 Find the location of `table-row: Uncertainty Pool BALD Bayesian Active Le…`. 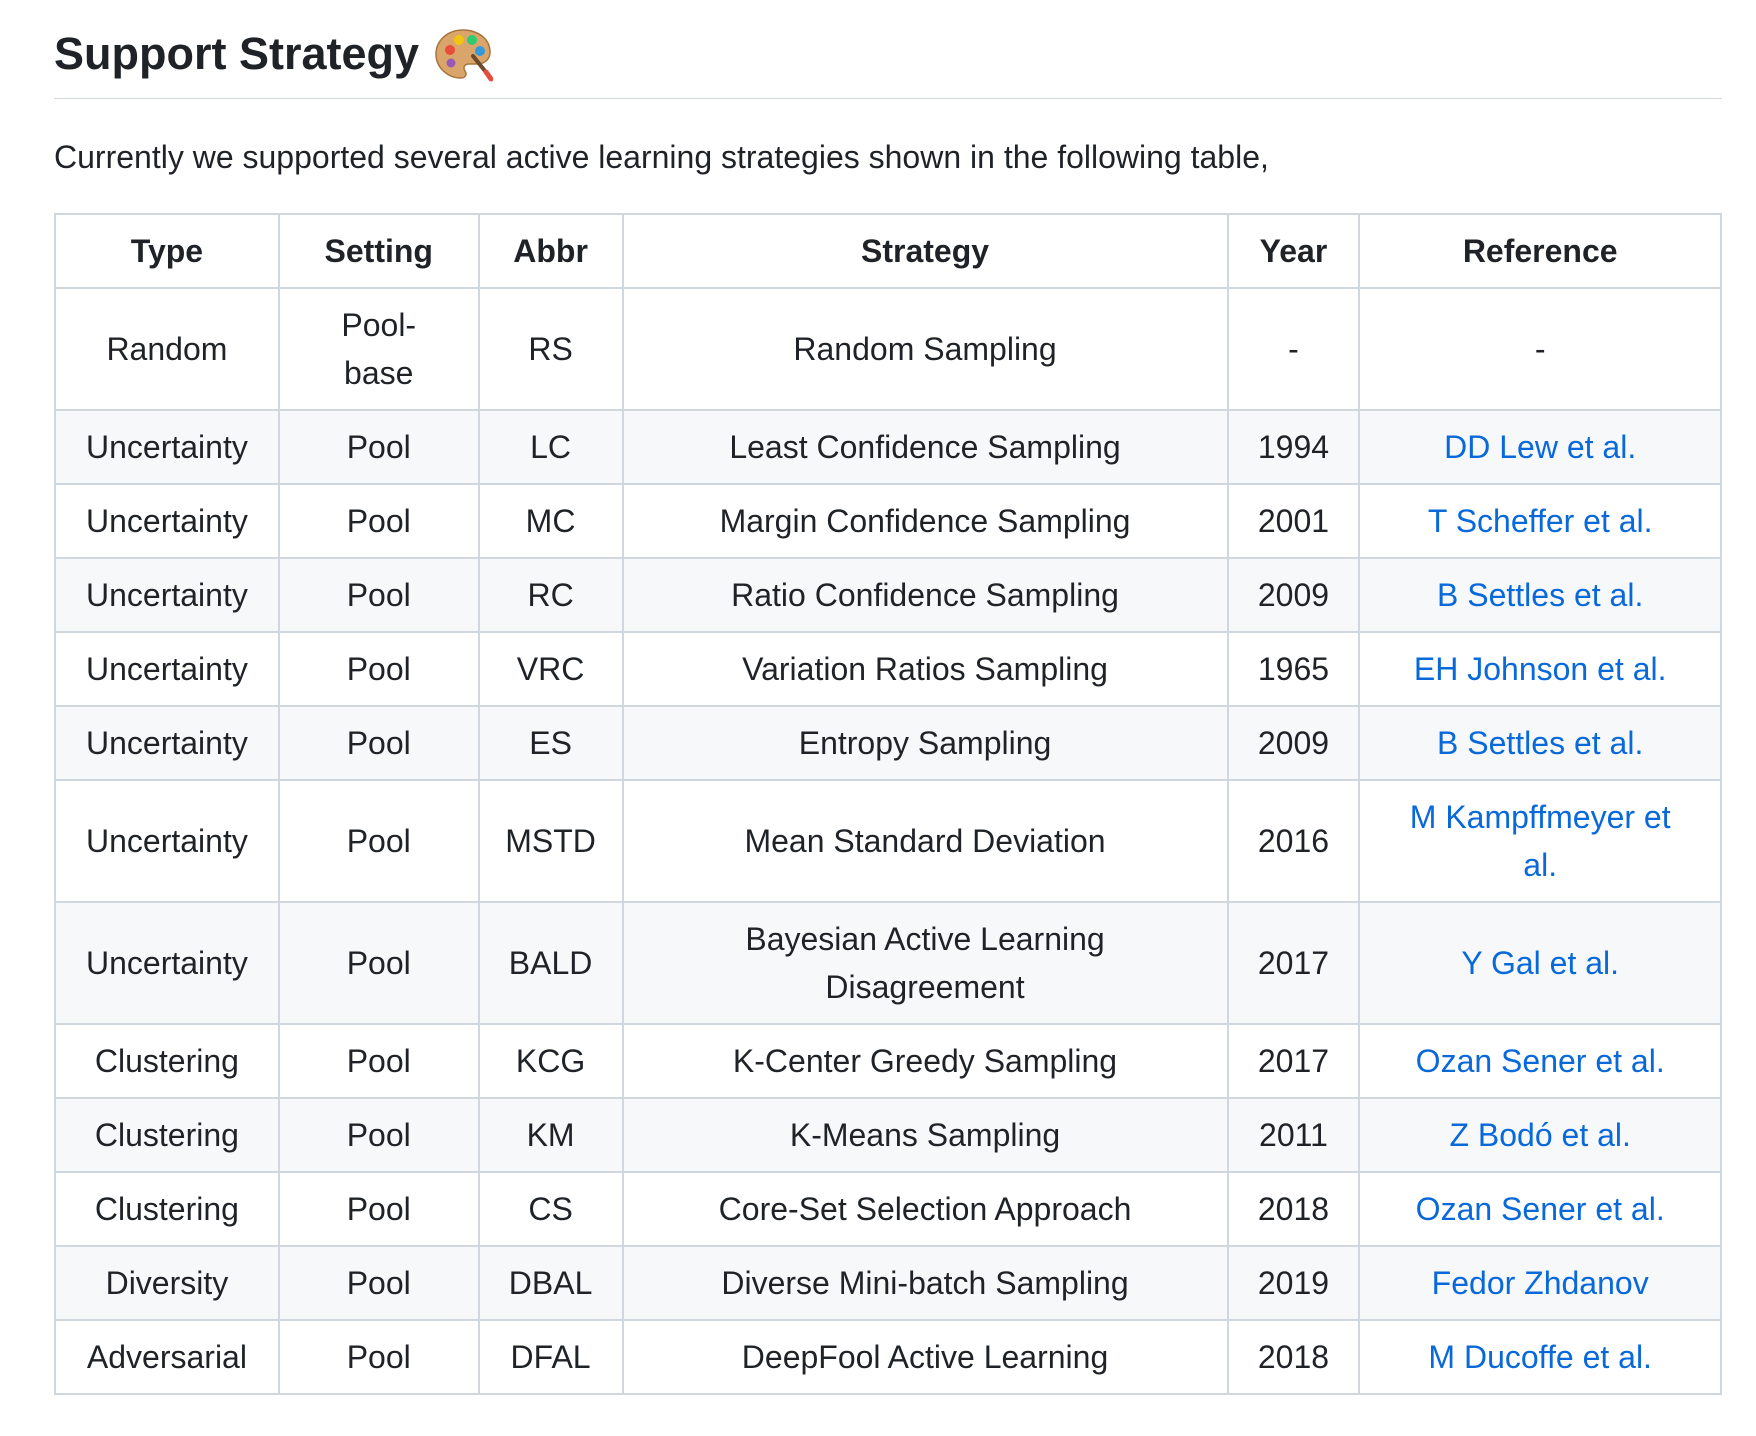

table-row: Uncertainty Pool BALD Bayesian Active Le… is located at coordinates (888, 963).